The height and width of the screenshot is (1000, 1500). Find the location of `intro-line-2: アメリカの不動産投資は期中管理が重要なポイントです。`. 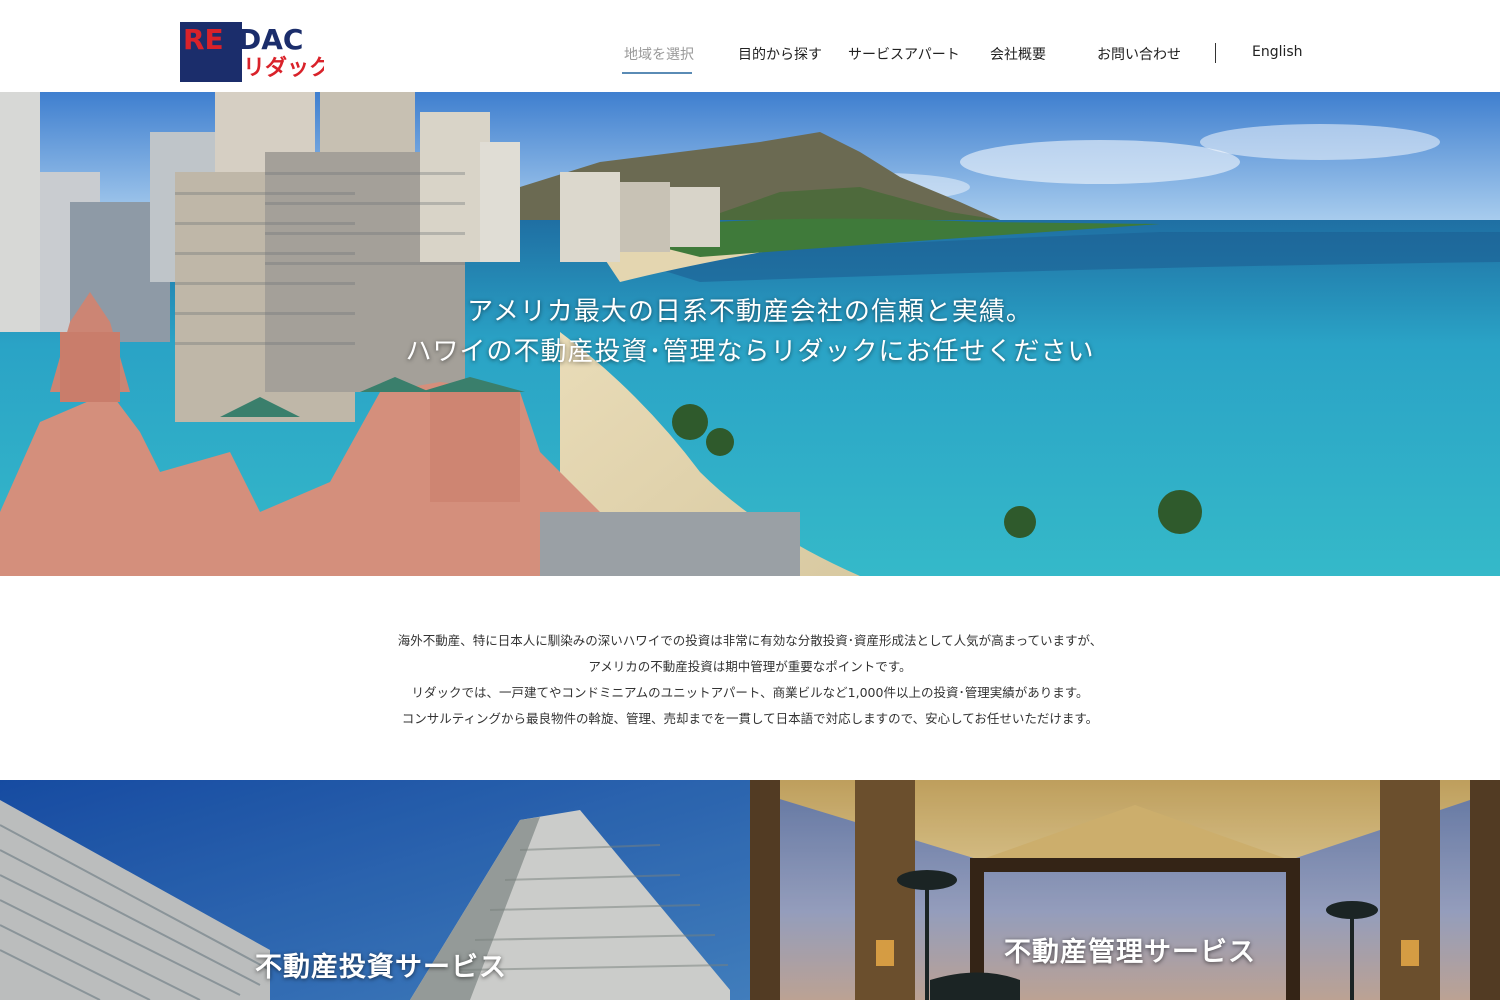

intro-line-2: アメリカの不動産投資は期中管理が重要なポイントです。 is located at coordinates (750, 666).